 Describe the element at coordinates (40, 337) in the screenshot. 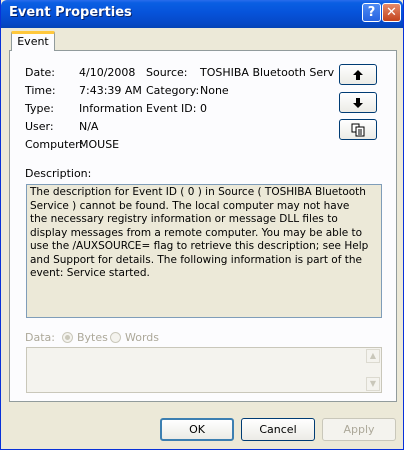

I see `data-label: Data:` at that location.